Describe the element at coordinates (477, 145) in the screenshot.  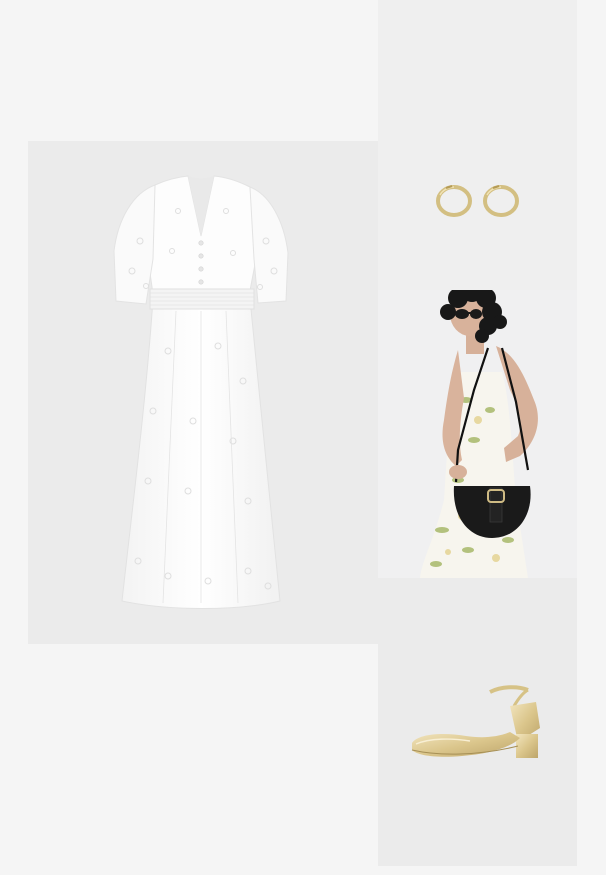
I see `earrings-product-tile` at that location.